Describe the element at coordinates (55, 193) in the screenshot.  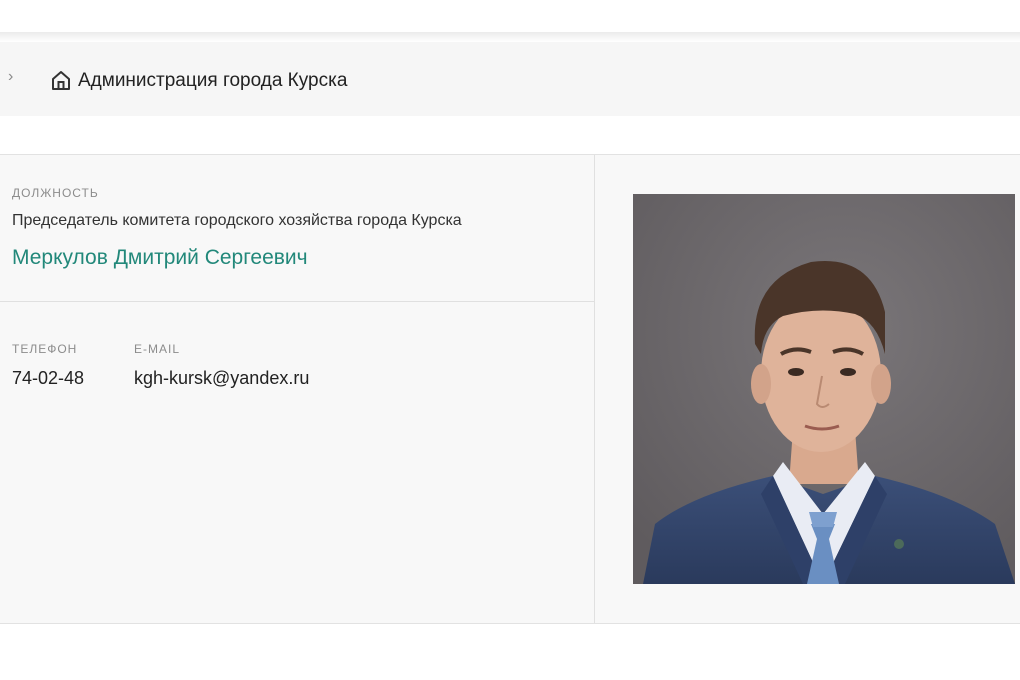
I see `position-label: ДОЛЖНОСТЬ` at that location.